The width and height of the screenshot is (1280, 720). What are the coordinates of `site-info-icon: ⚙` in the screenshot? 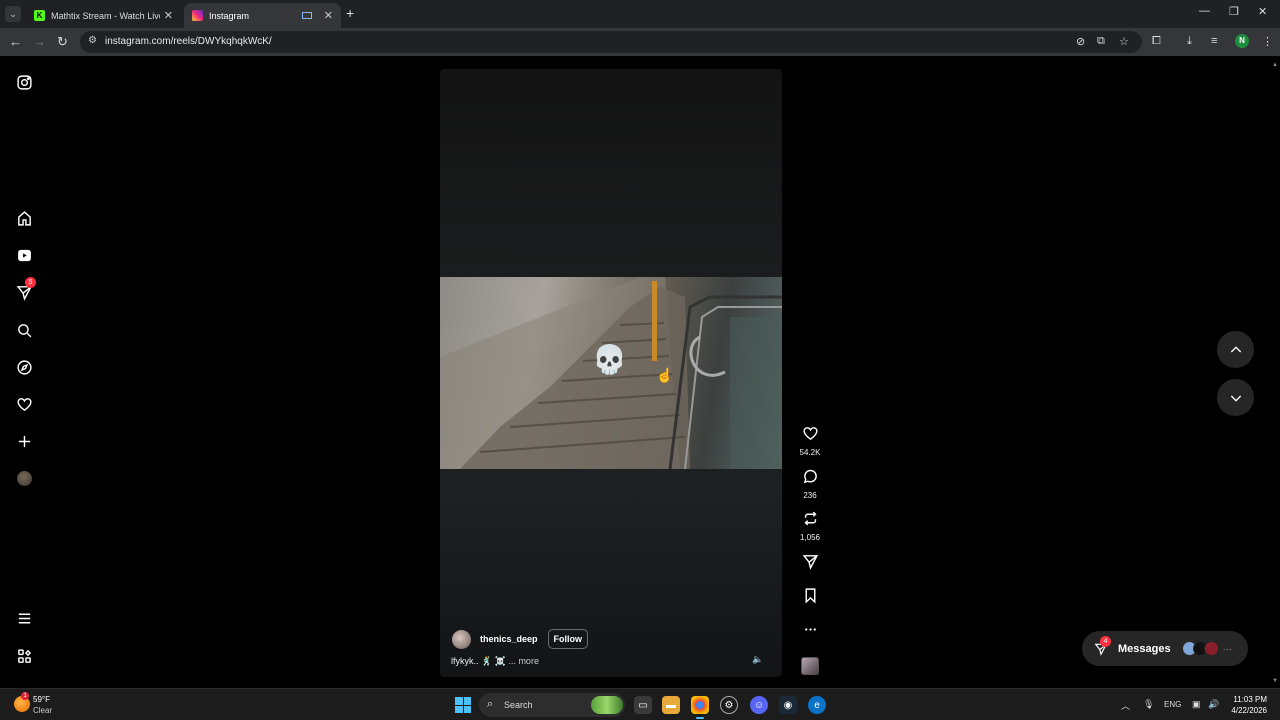 It's located at (92, 40).